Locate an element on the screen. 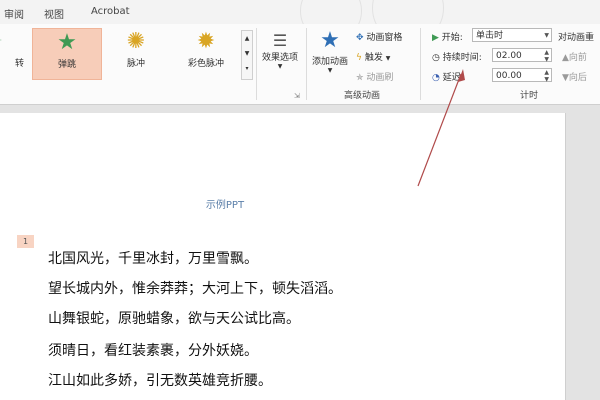  arrow-head-icon is located at coordinates (461, 75).